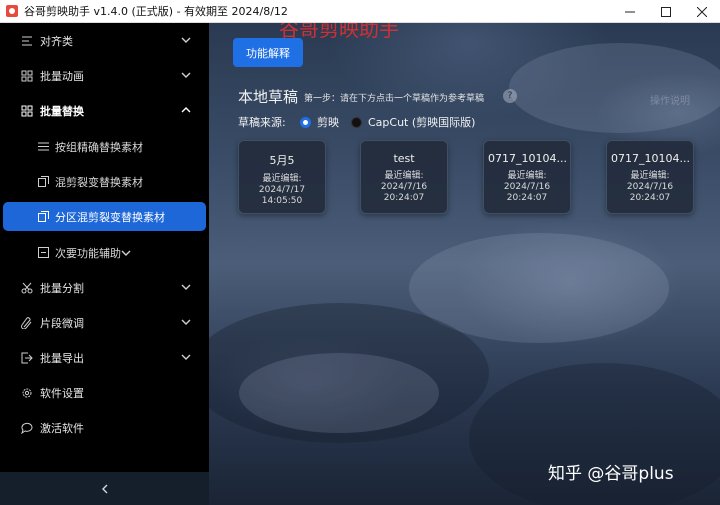 This screenshot has width=720, height=505. What do you see at coordinates (104, 110) in the screenshot?
I see `sidebar-item-batch-replace: 批量替换` at bounding box center [104, 110].